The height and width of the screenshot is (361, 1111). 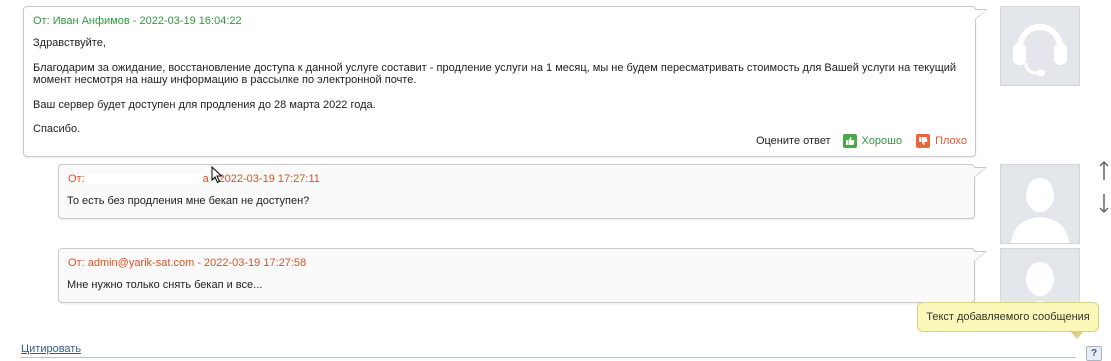 I want to click on rate-bad-label: Плохо, so click(x=951, y=141).